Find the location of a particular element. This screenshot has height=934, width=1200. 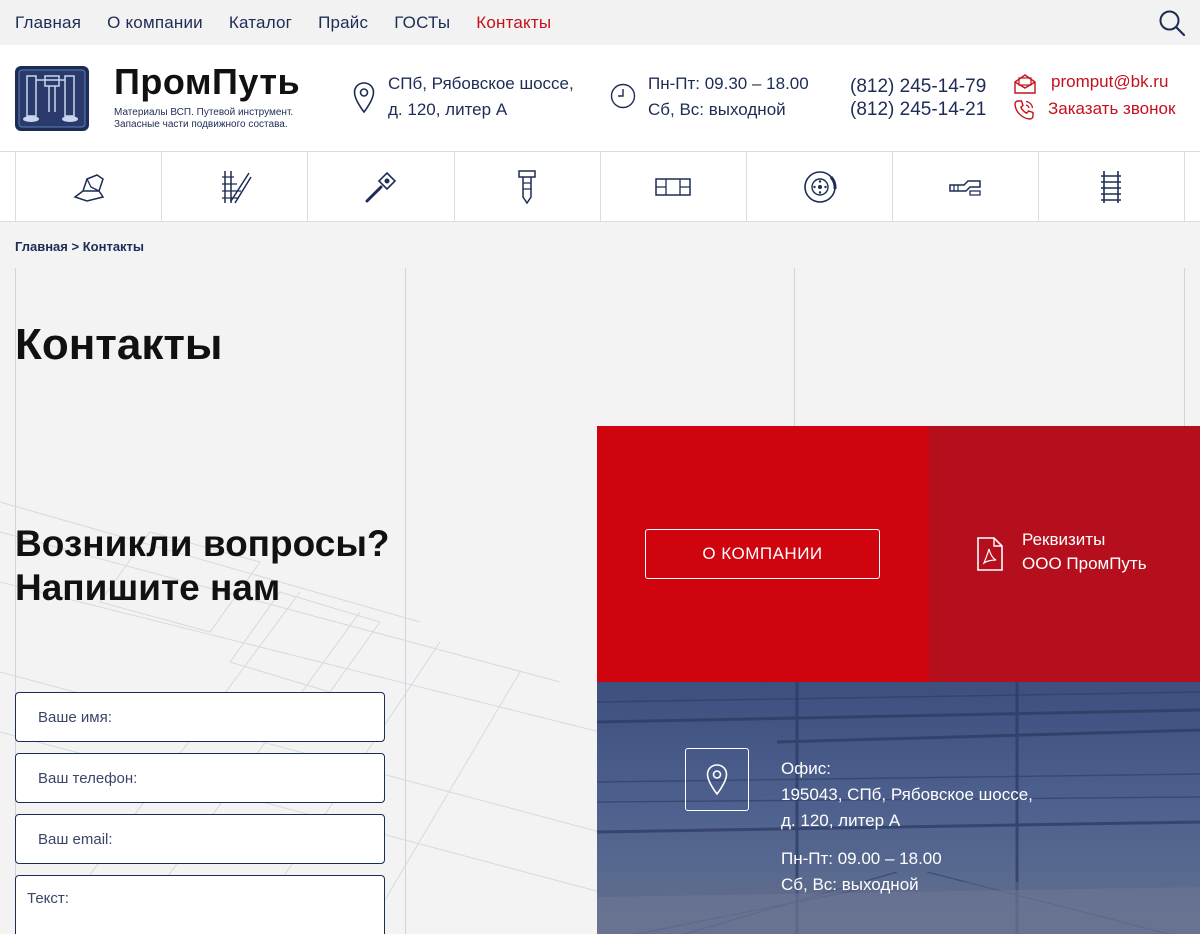

email-link: promput@bk.ru is located at coordinates (1109, 82).